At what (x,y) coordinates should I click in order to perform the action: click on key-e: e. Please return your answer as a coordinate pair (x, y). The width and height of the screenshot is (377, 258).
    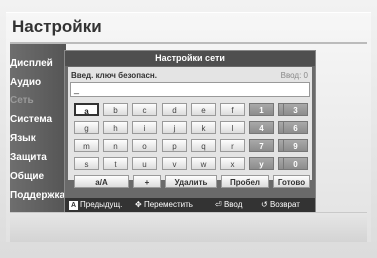
    Looking at the image, I should click on (203, 109).